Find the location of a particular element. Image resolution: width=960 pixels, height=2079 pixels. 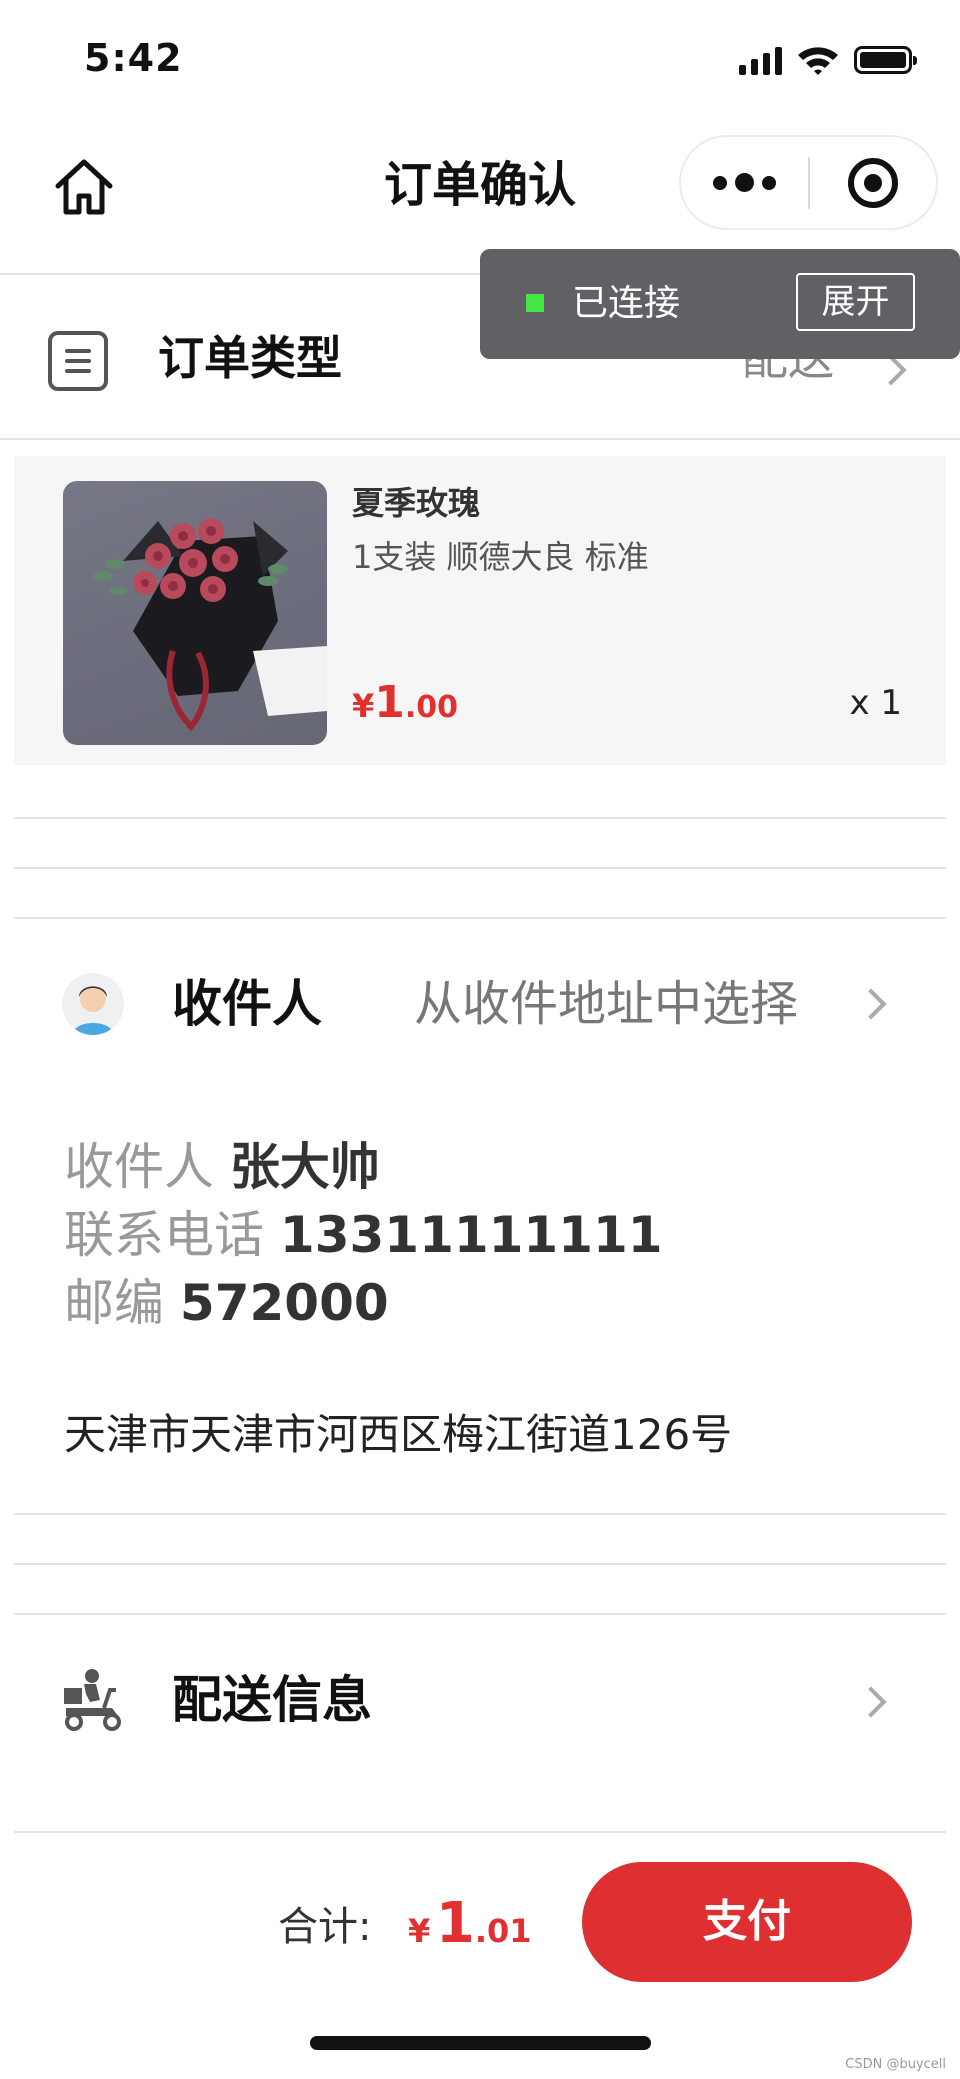

product-spec: 1支装 顺德大良 标准 is located at coordinates (500, 557).